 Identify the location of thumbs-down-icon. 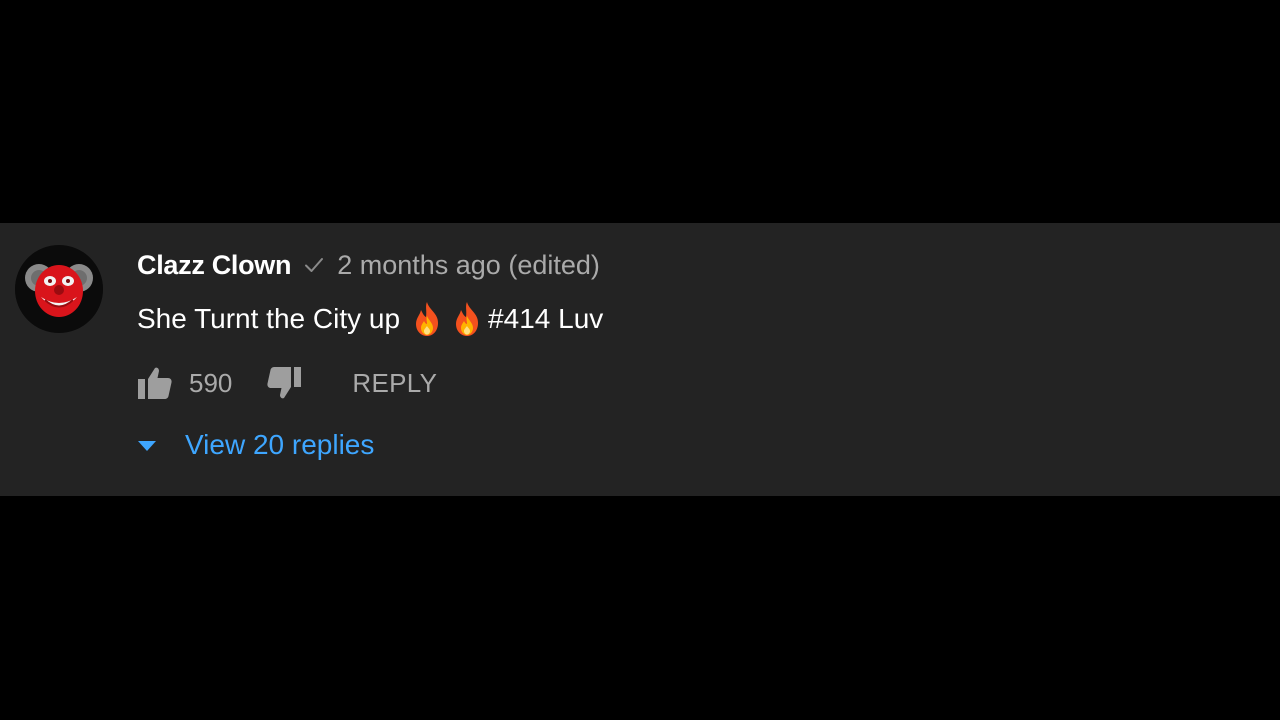
(284, 383).